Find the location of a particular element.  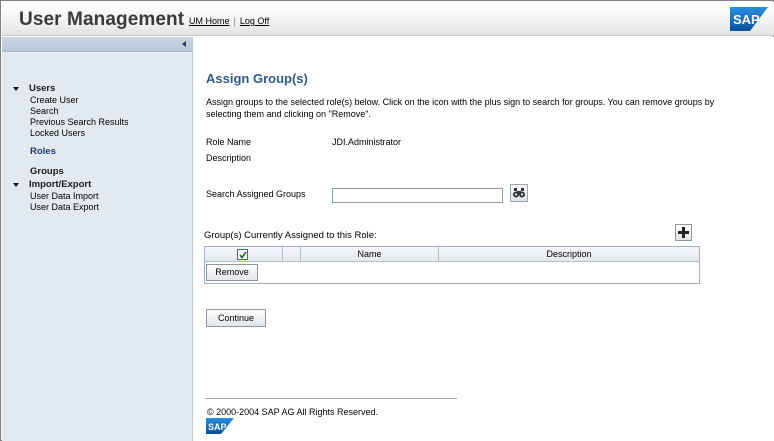

table-header-row: Name Description is located at coordinates (452, 254).